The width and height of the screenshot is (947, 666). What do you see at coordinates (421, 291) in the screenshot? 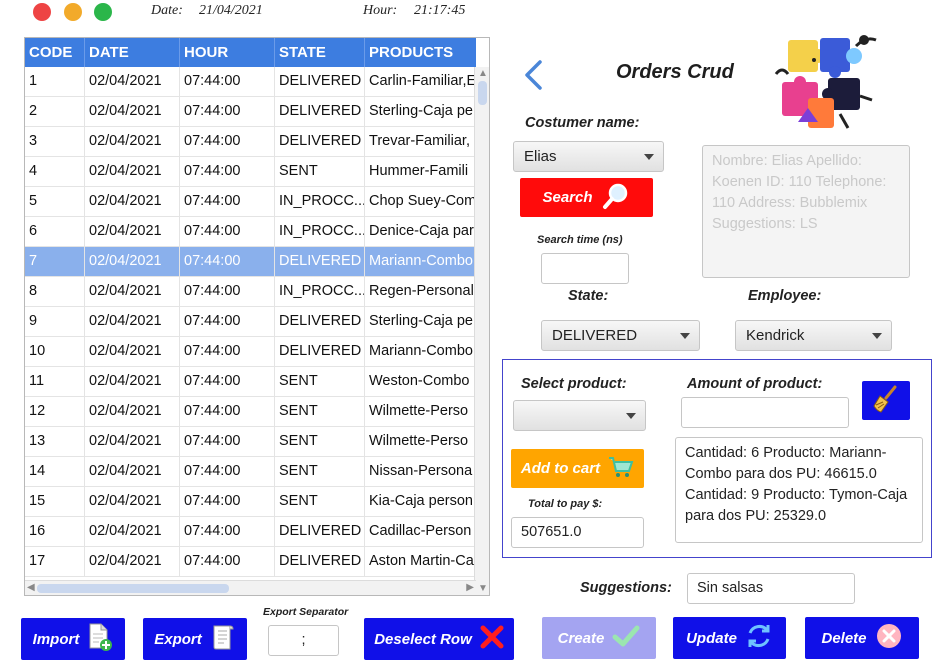
I see `cell-products: Regen-Personal` at bounding box center [421, 291].